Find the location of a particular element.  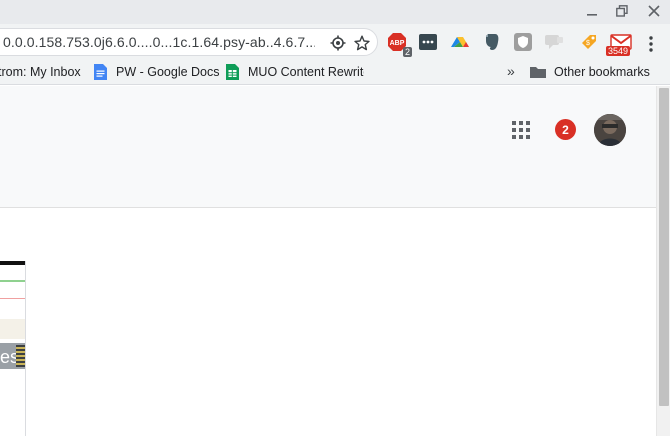

gmail-badge: 3549 is located at coordinates (618, 51).